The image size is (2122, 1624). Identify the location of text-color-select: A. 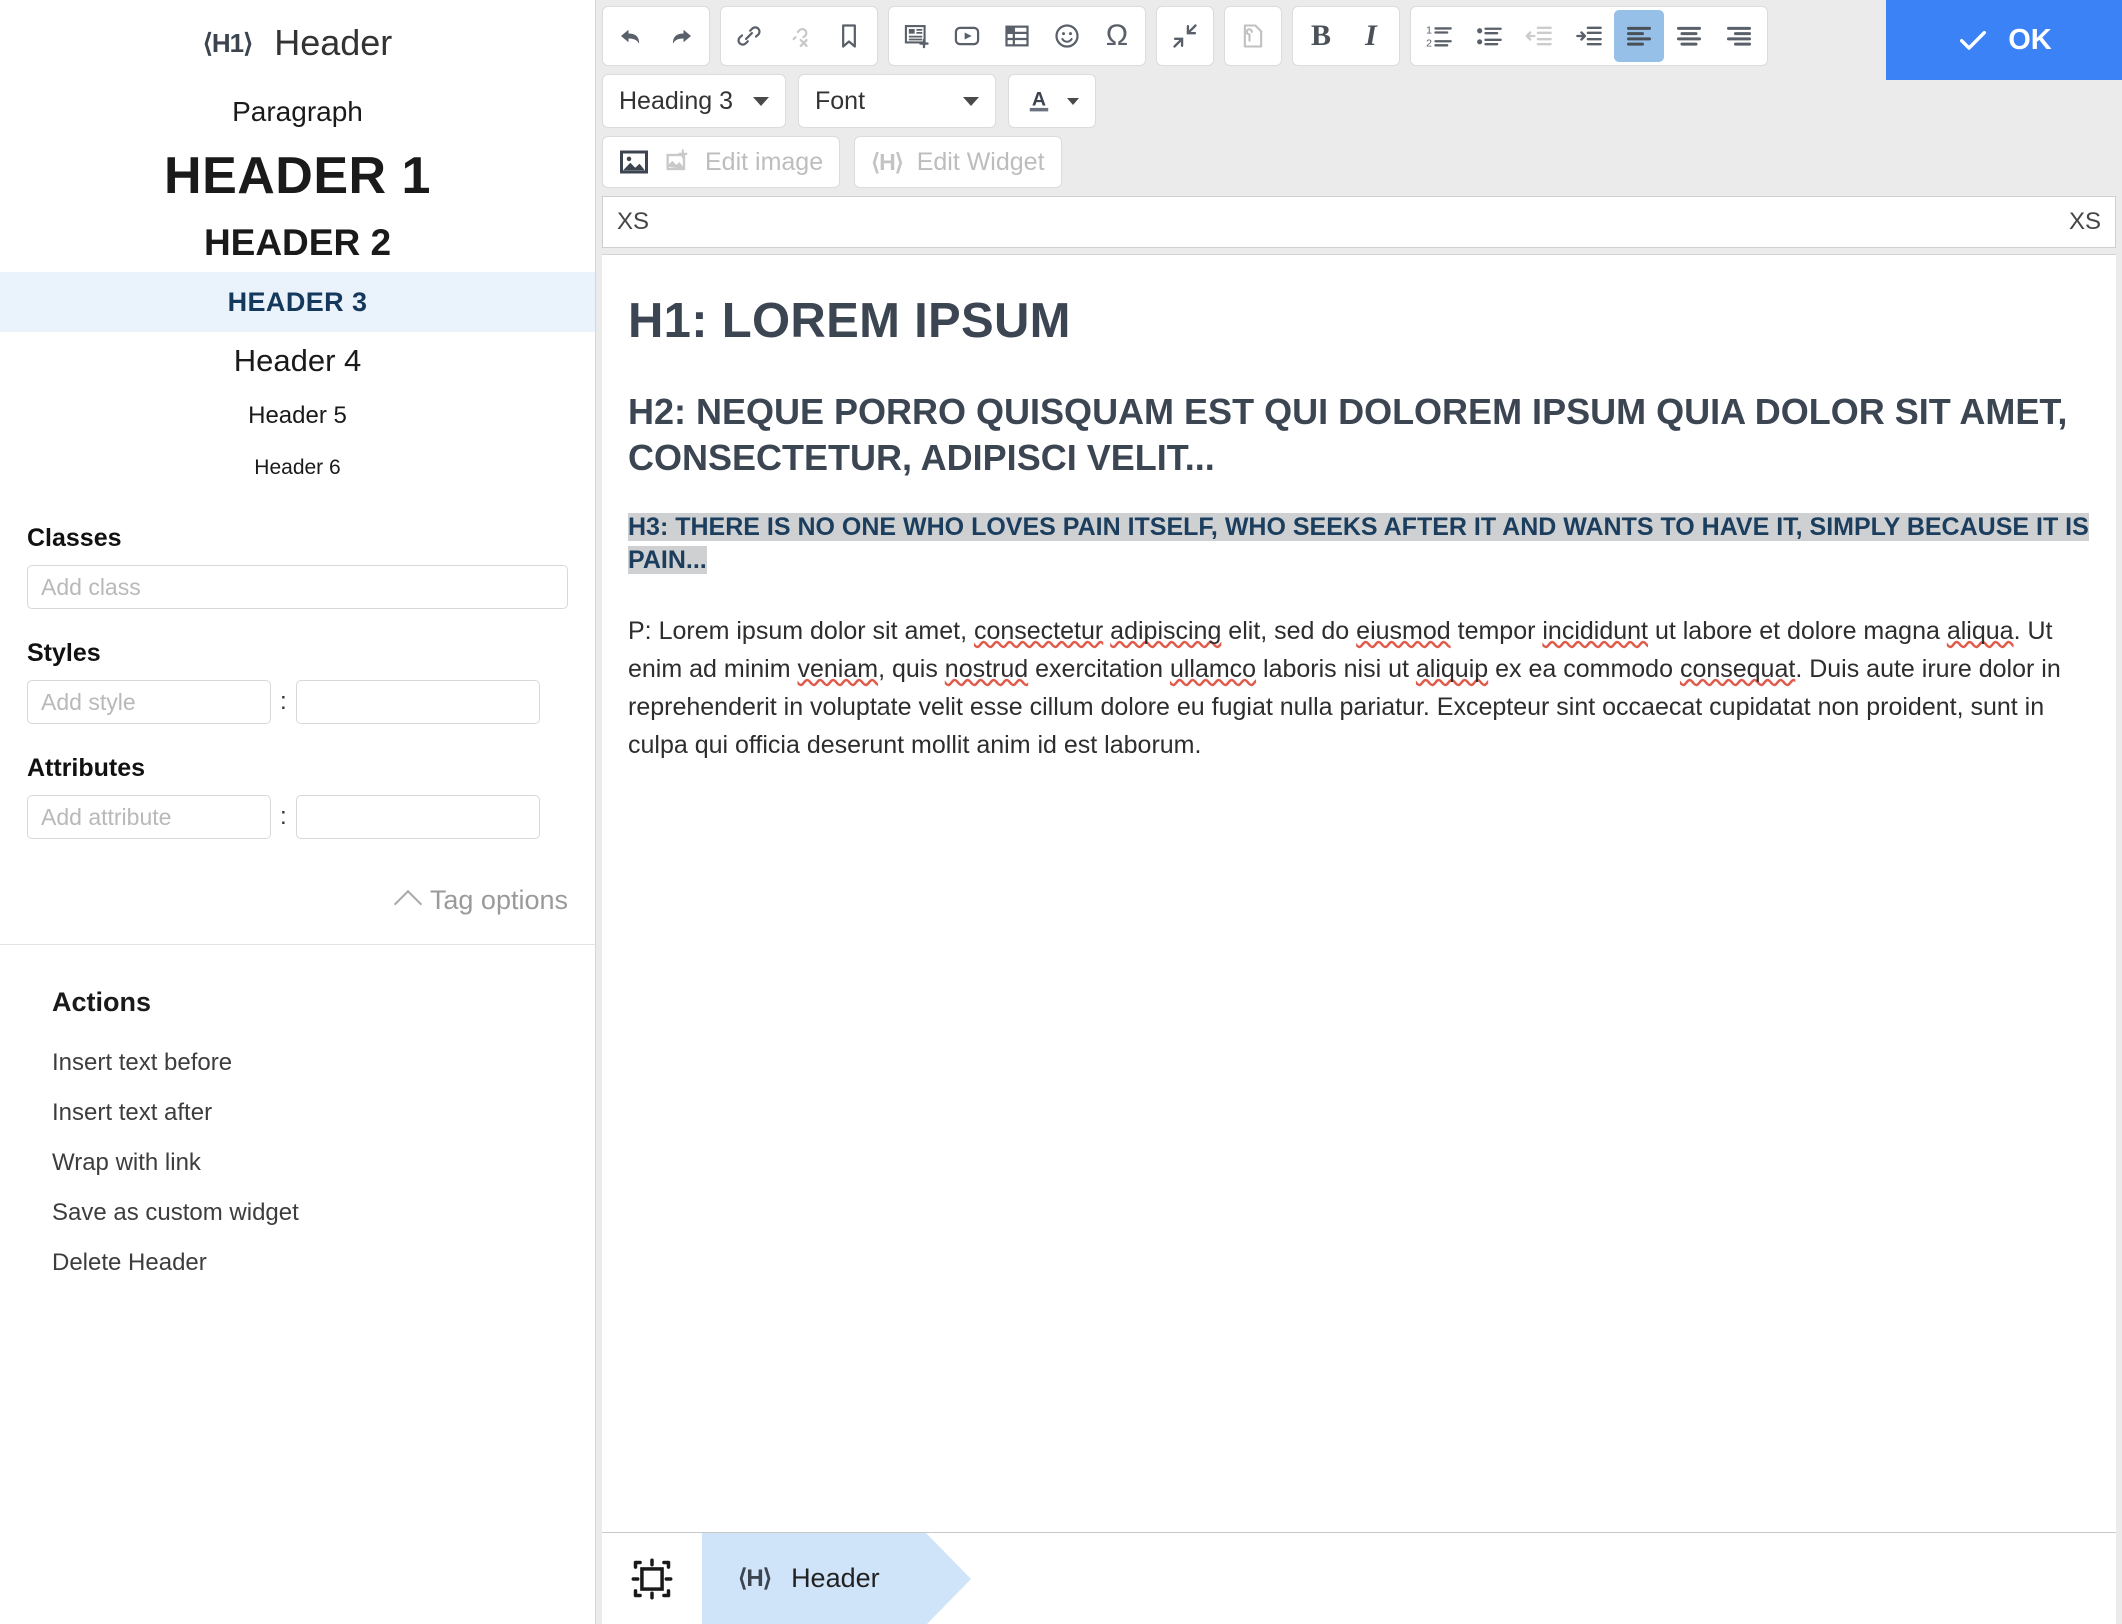
(1052, 101).